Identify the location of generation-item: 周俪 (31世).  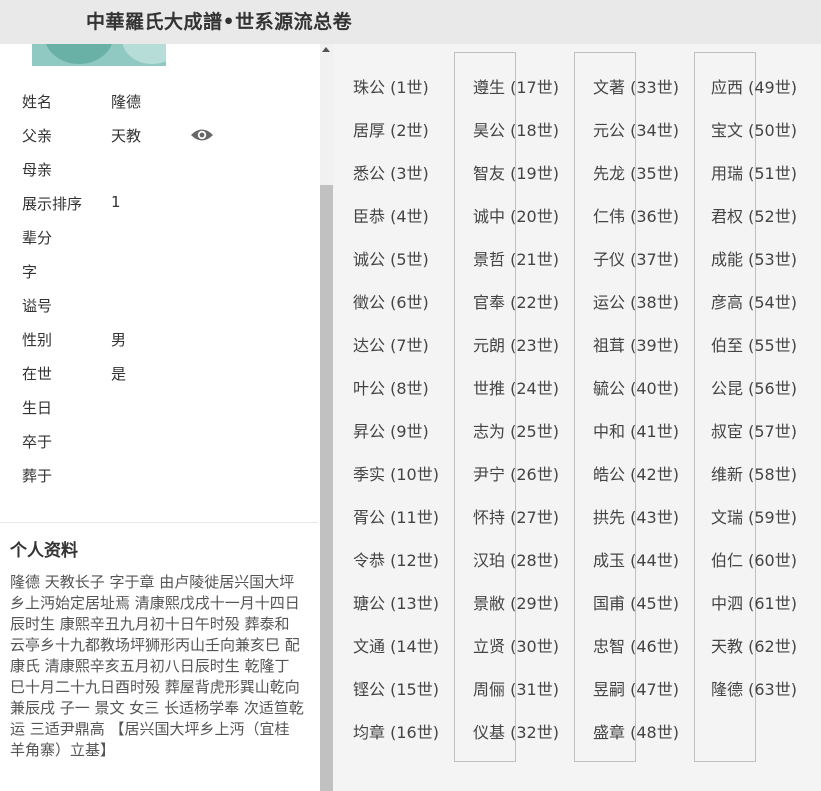
(516, 697).